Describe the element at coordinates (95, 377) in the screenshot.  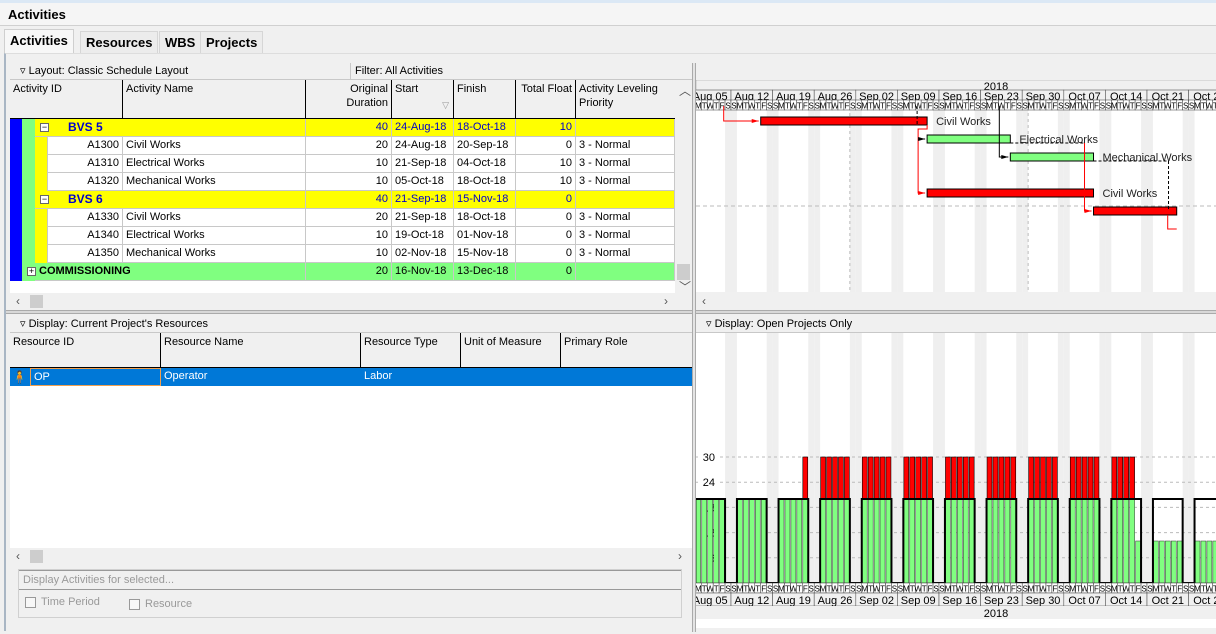
I see `resource-id-cell: OP` at that location.